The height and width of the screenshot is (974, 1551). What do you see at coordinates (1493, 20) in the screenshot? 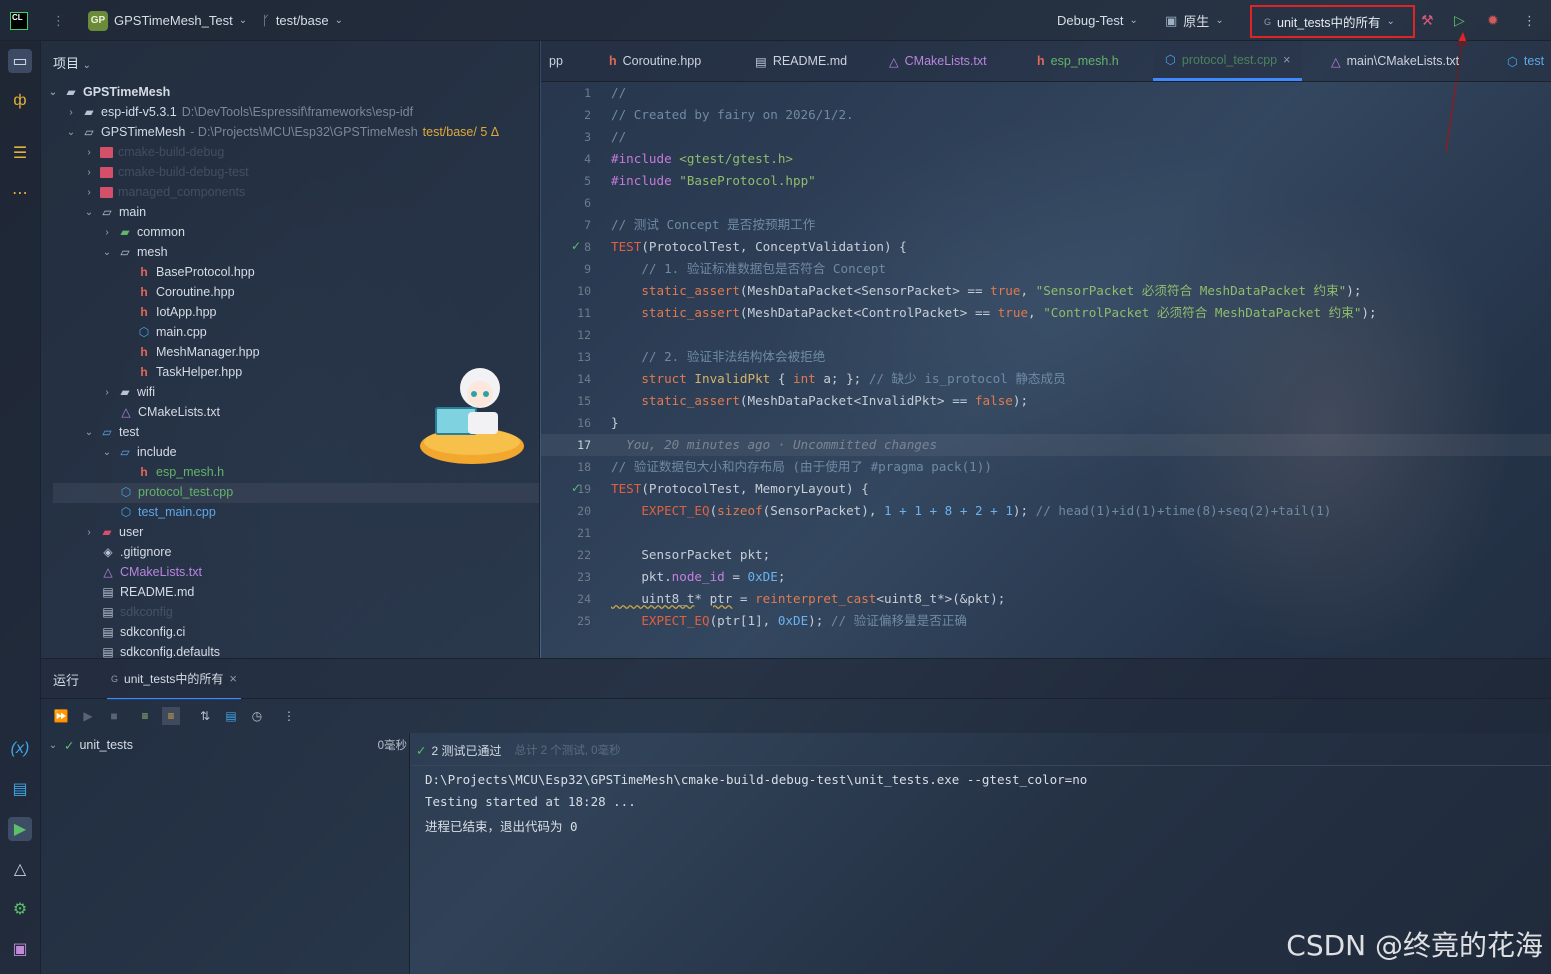
I see `debug-button: ✹` at bounding box center [1493, 20].